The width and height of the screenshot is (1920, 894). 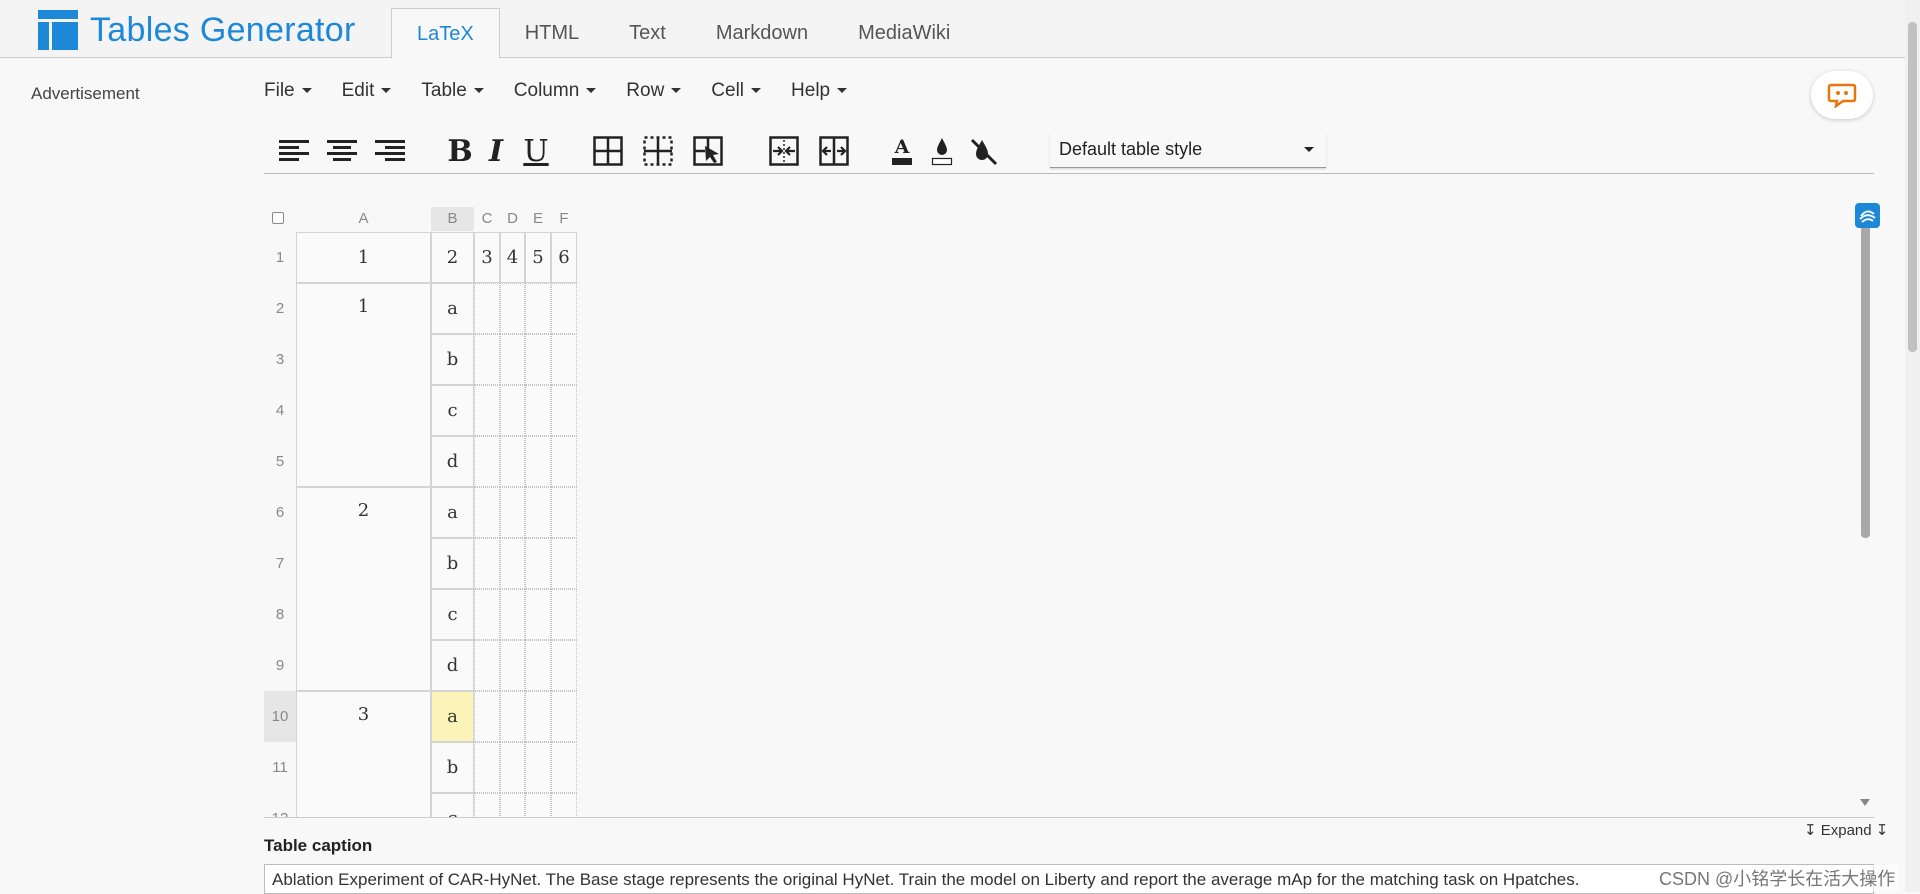 I want to click on select-all-checkbox, so click(x=278, y=218).